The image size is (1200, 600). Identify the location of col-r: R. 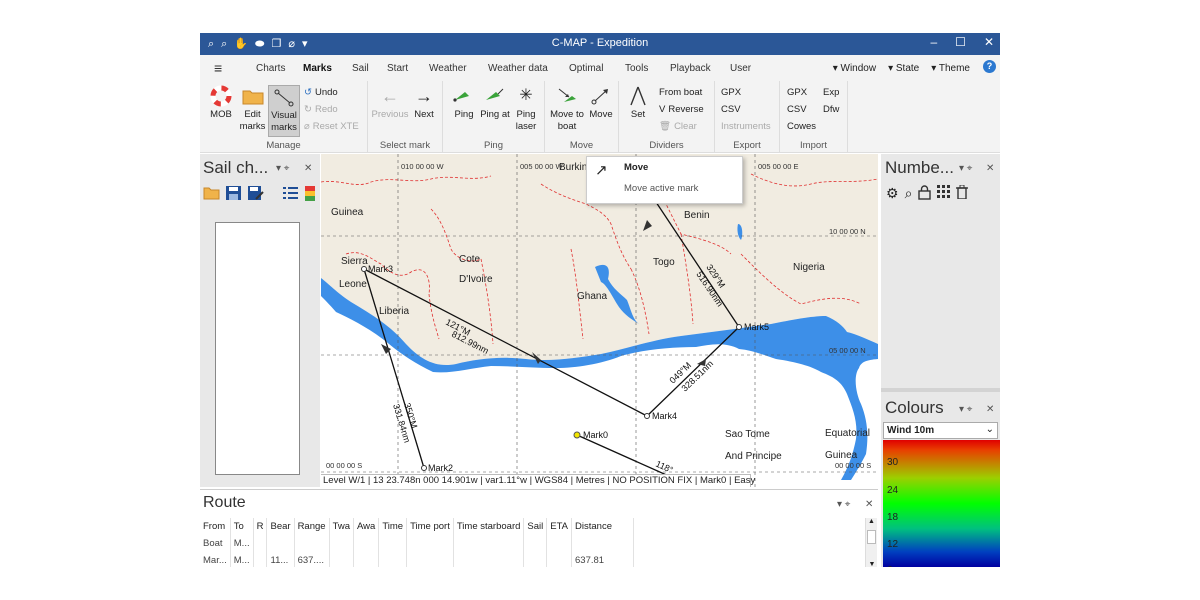
(260, 526).